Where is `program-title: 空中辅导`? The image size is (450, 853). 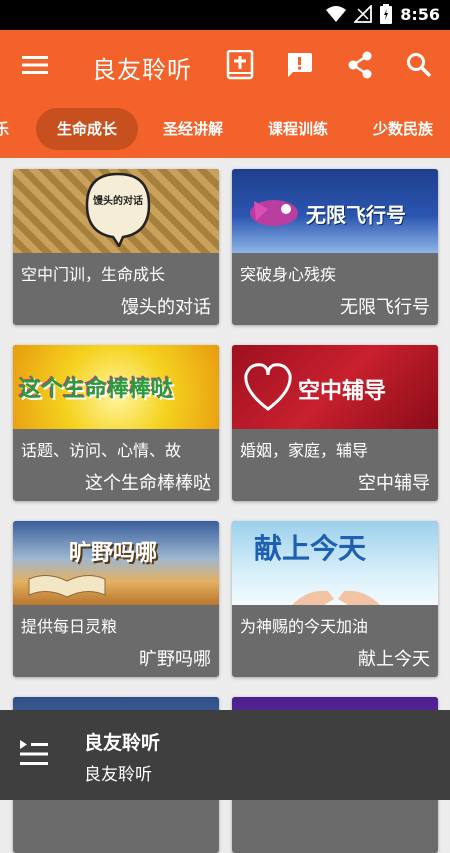 program-title: 空中辅导 is located at coordinates (394, 483).